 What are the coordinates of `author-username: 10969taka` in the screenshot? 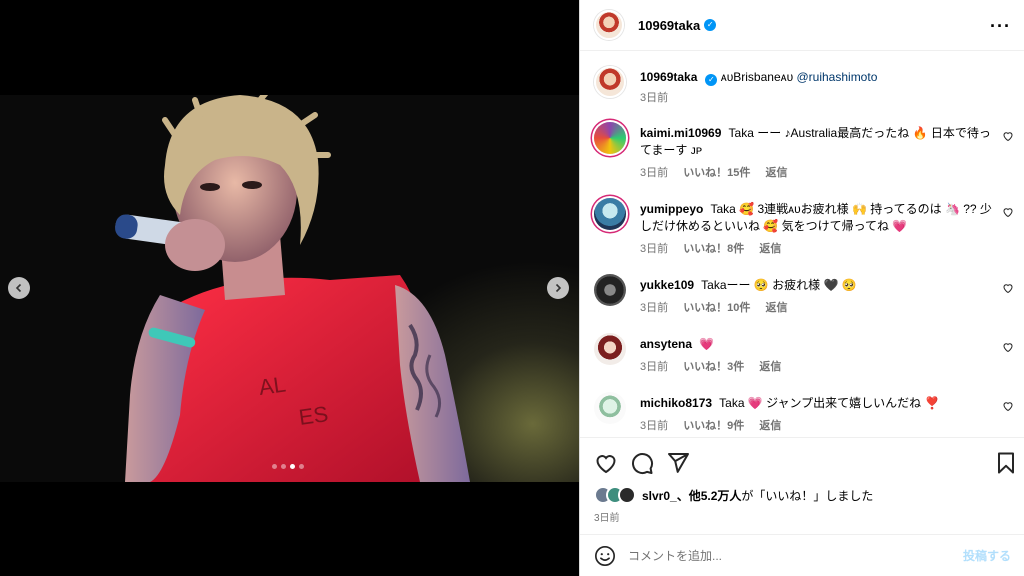 It's located at (669, 25).